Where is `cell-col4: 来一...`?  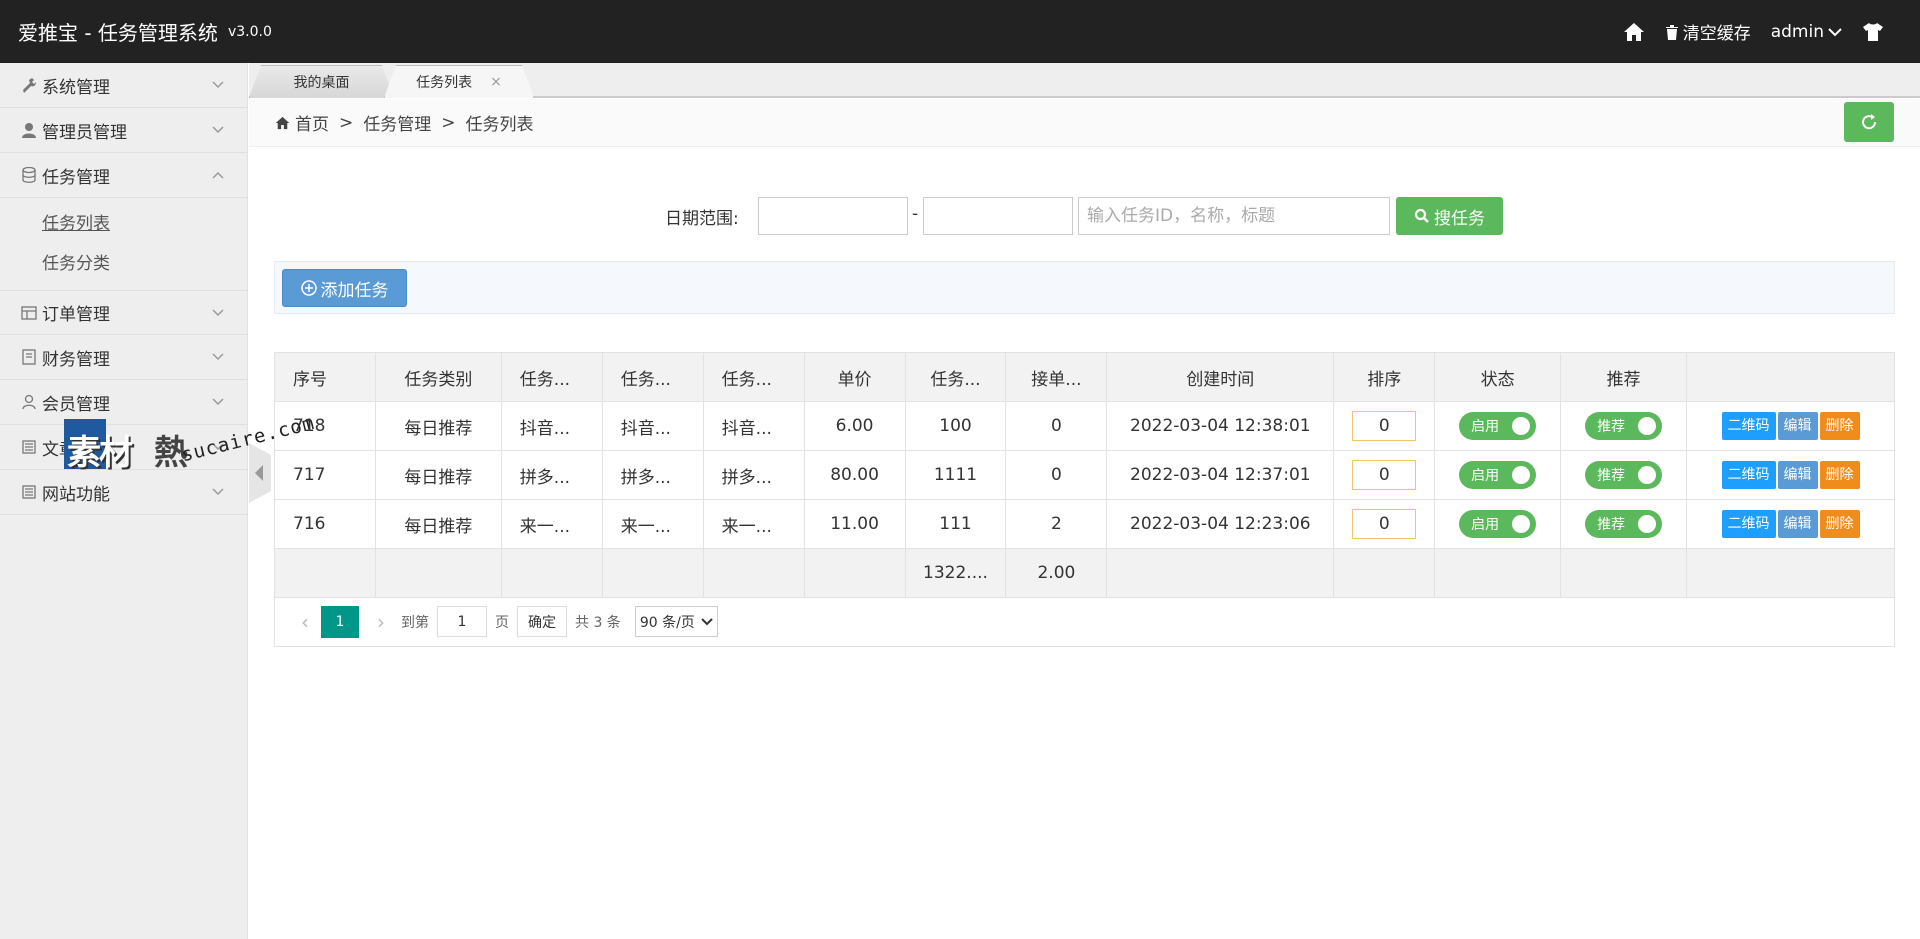 cell-col4: 来一... is located at coordinates (652, 524).